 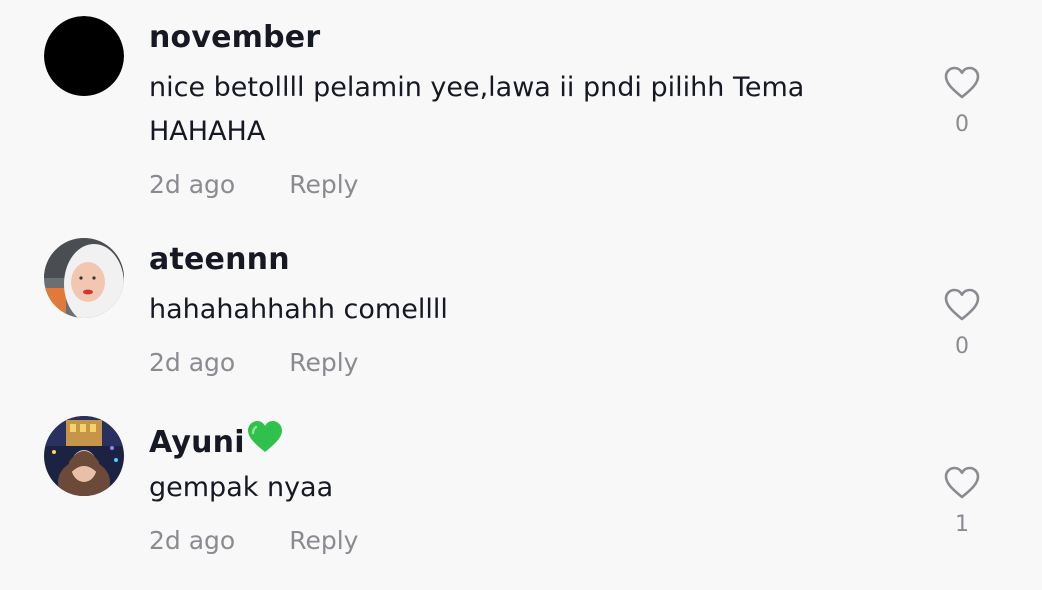 What do you see at coordinates (962, 524) in the screenshot?
I see `like-count: 1` at bounding box center [962, 524].